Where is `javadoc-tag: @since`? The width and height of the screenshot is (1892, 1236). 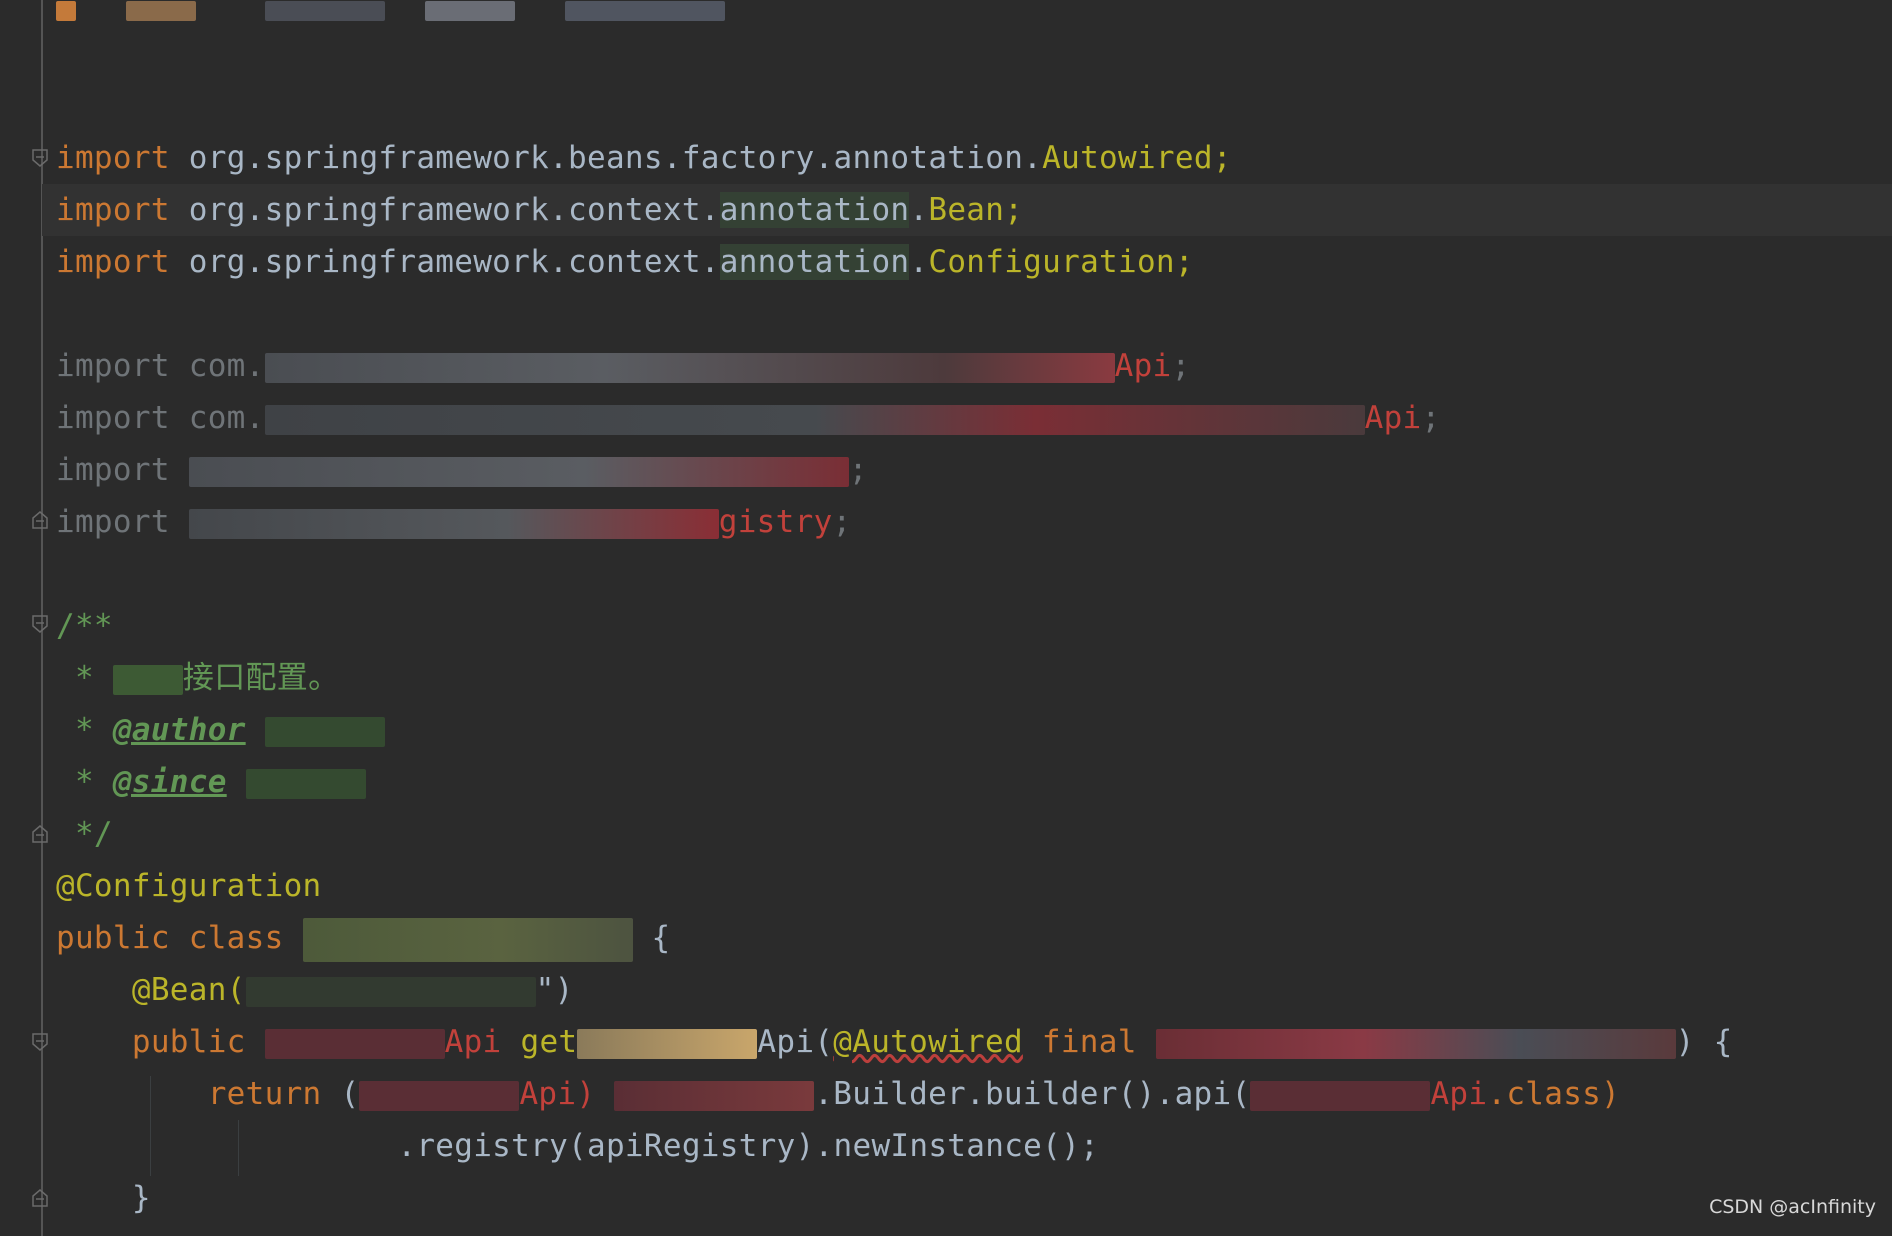 javadoc-tag: @since is located at coordinates (169, 782).